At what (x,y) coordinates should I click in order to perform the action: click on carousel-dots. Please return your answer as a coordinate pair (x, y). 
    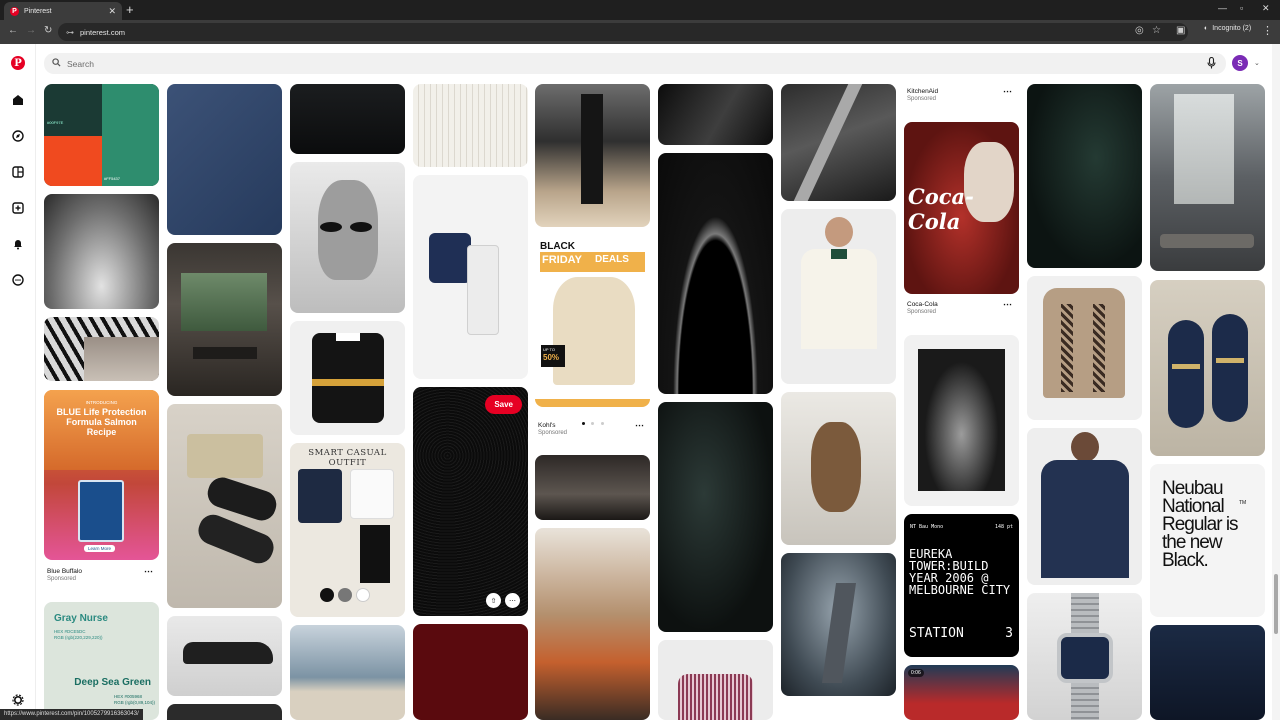
    Looking at the image, I should click on (593, 421).